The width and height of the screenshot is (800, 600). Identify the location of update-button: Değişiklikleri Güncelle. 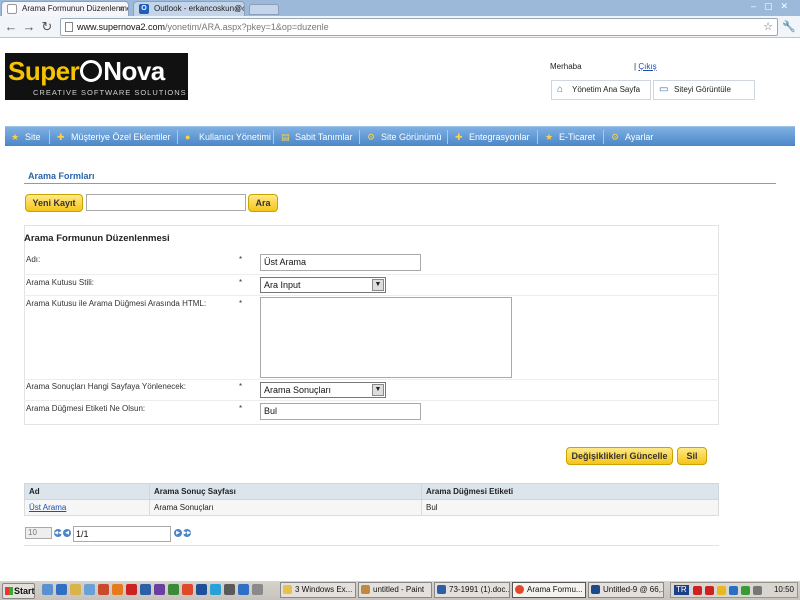
(619, 456).